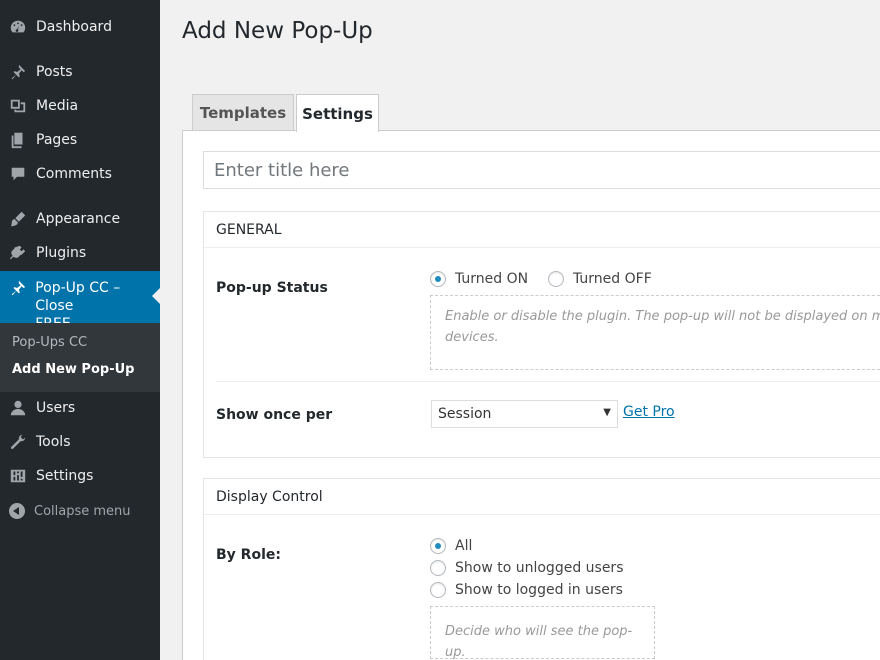  What do you see at coordinates (80, 408) in the screenshot?
I see `sidebar-item-users: Users` at bounding box center [80, 408].